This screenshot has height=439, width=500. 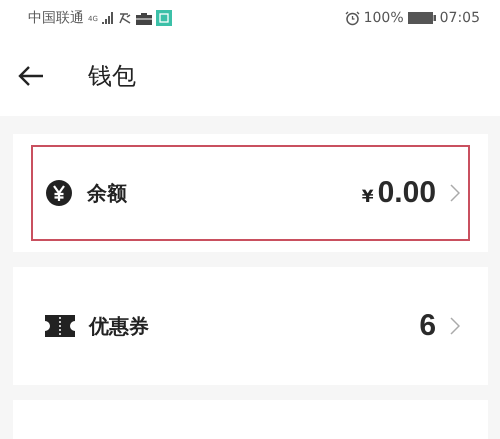 I want to click on ticket-icon, so click(x=60, y=326).